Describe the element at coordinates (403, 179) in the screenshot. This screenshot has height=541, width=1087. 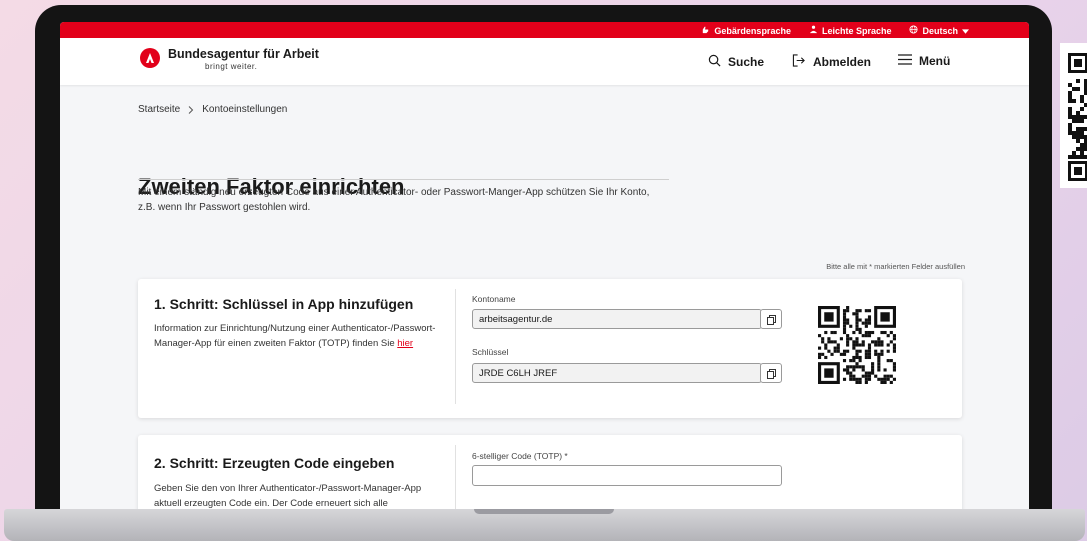
I see `title-divider` at that location.